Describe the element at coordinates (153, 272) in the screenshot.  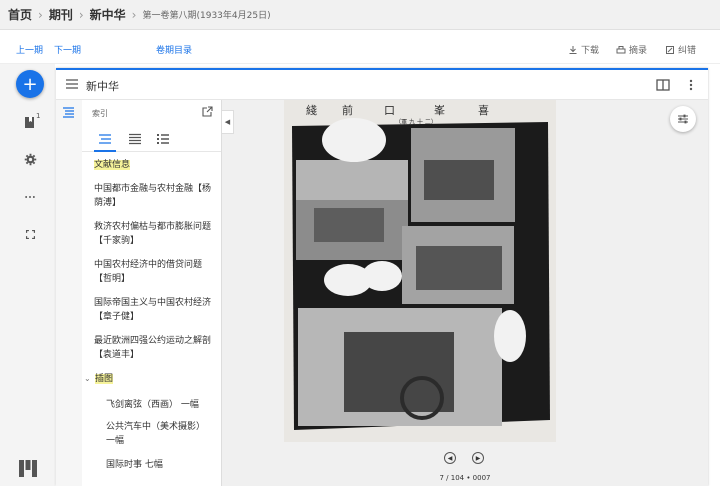
I see `toc-item: 中国农村经济中的借贷问题【哲明】` at that location.